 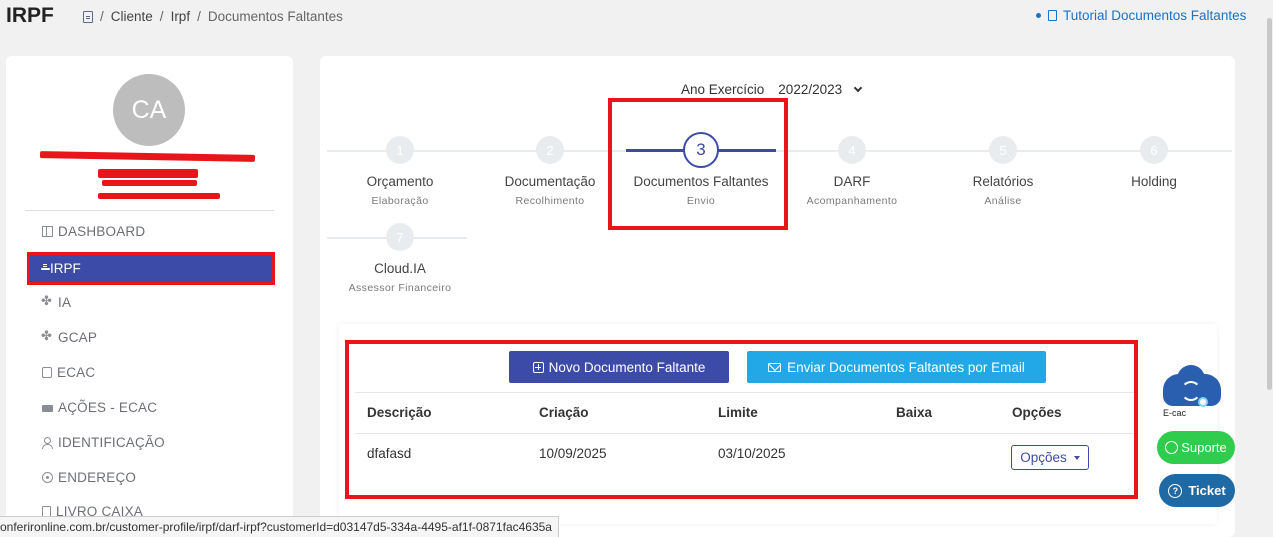 I want to click on tutorial-link: Tutorial Documentos Faltantes, so click(x=1141, y=15).